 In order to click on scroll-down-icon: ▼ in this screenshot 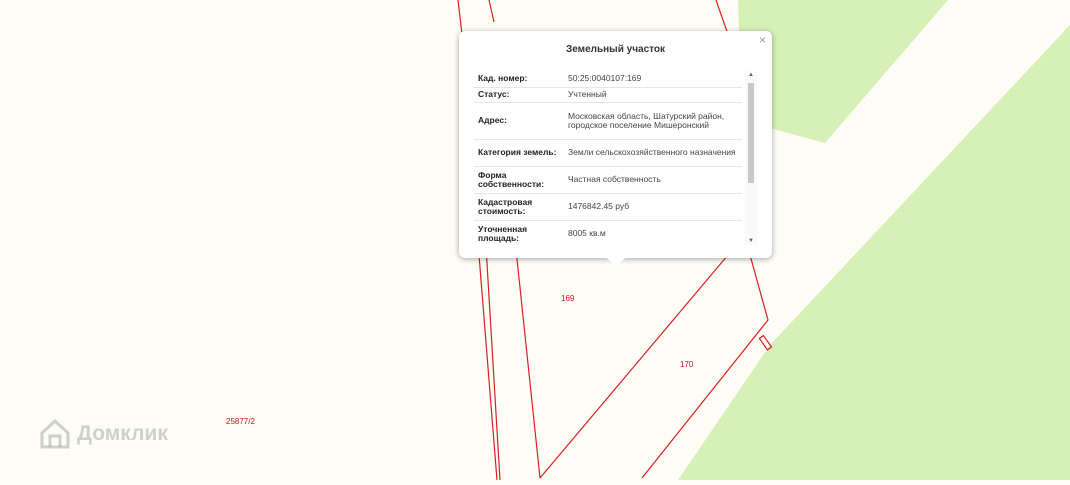, I will do `click(751, 241)`.